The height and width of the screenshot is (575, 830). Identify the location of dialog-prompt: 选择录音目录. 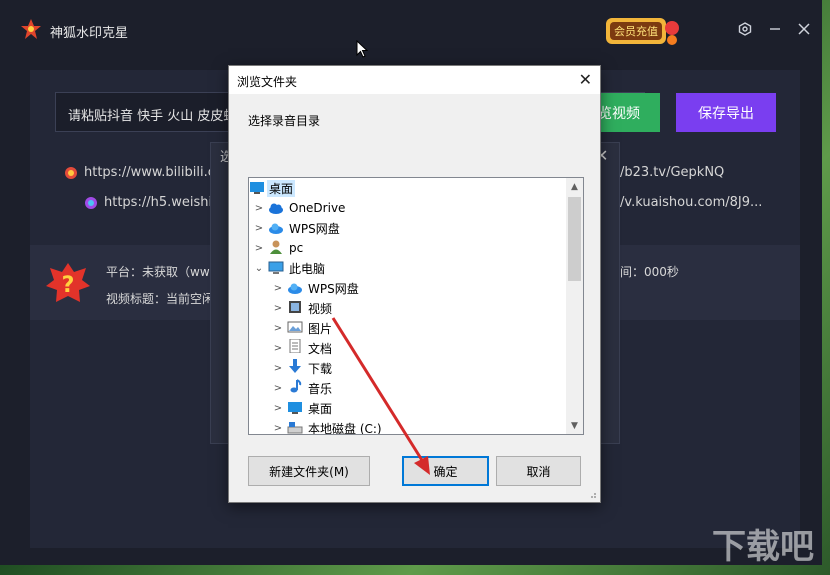
(284, 121).